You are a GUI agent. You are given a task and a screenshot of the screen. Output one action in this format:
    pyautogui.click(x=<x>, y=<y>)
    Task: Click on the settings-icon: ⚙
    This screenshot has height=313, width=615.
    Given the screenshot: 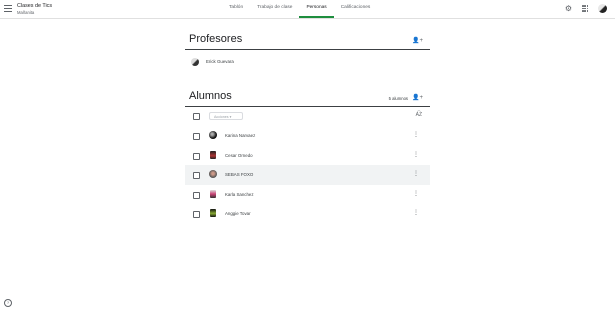 What is the action you would take?
    pyautogui.click(x=568, y=8)
    